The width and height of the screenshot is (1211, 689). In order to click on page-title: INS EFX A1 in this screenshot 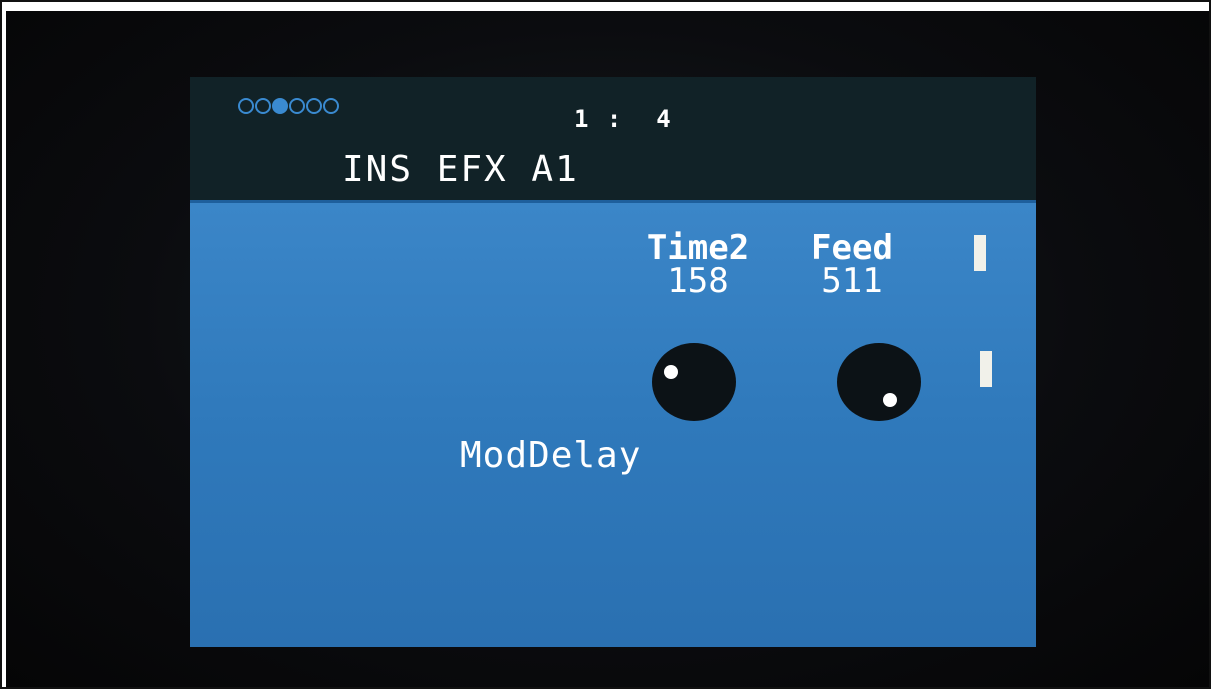, I will do `click(460, 169)`.